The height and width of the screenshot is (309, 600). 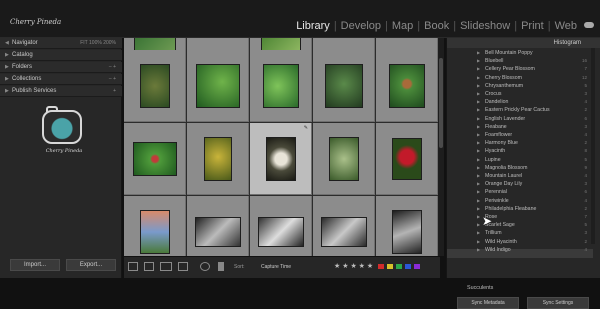 I want to click on module-book: Book, so click(x=436, y=26).